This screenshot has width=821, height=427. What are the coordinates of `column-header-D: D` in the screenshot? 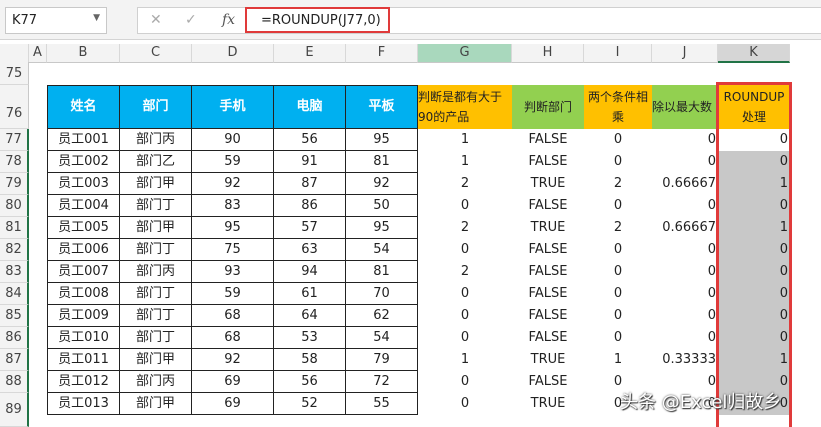 It's located at (233, 53).